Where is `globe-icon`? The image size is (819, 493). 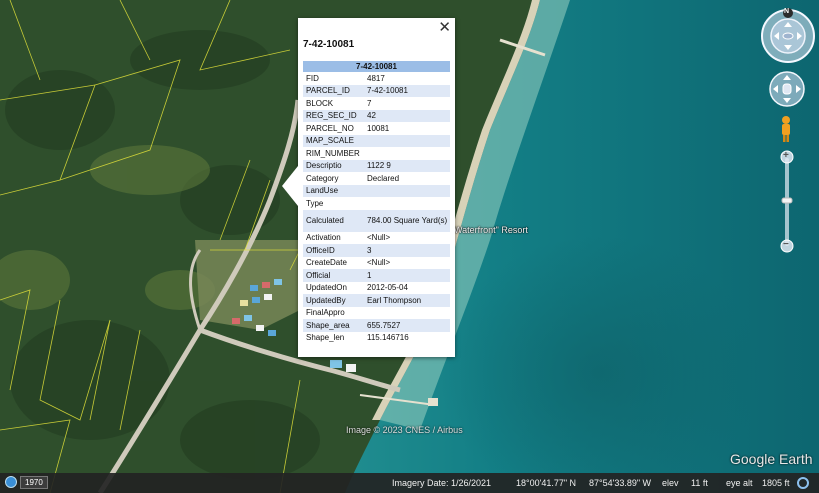
globe-icon is located at coordinates (11, 482).